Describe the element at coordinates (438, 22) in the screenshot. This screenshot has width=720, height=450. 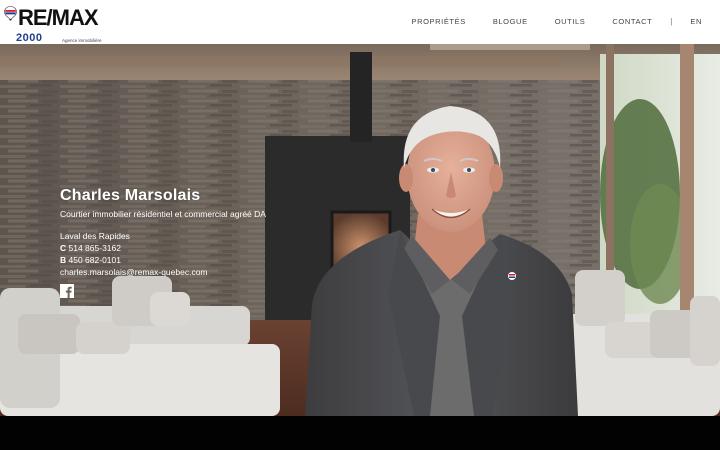
I see `nav-item-proprietes: PROPRIÉTÉS` at that location.